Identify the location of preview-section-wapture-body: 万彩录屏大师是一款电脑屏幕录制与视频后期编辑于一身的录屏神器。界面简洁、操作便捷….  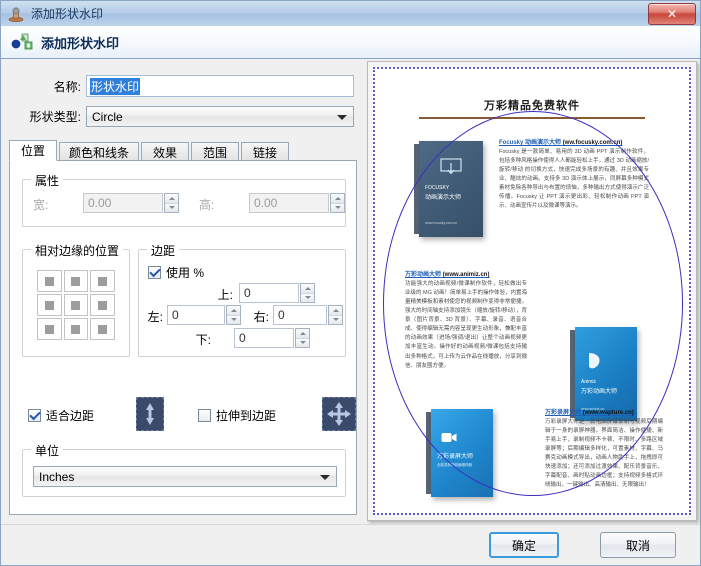
(604, 454).